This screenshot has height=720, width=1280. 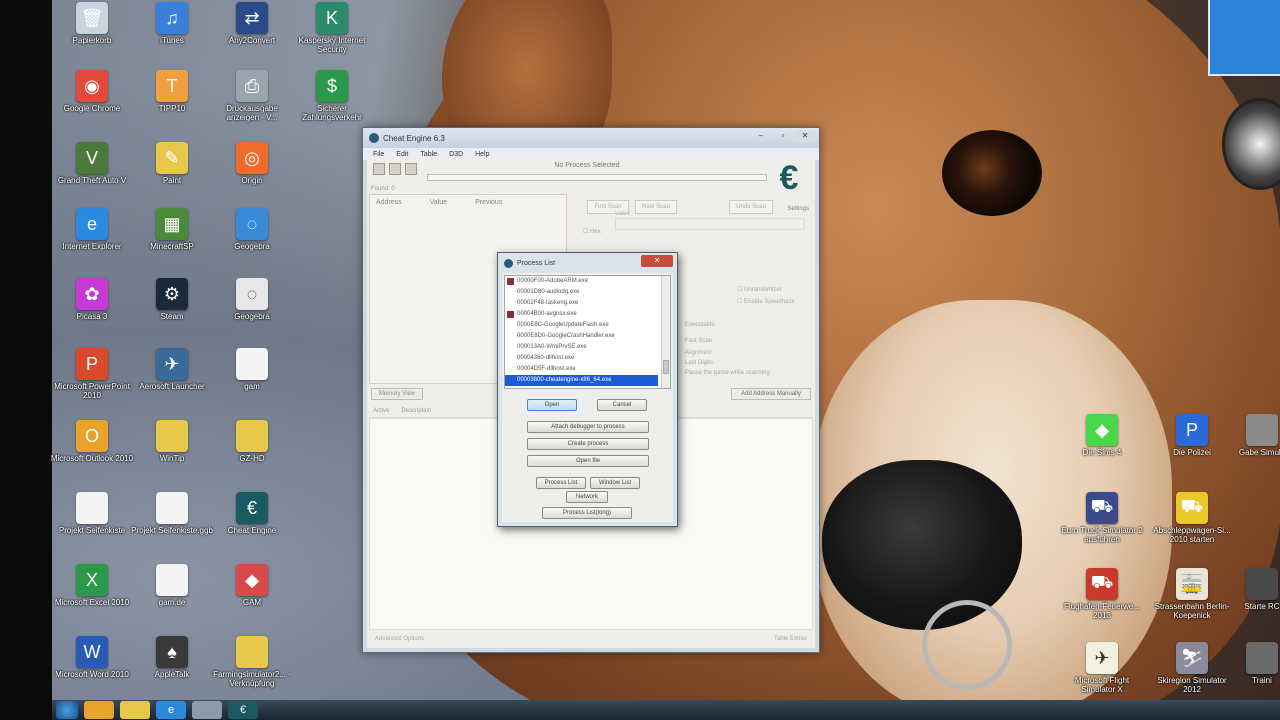 I want to click on taskbar-app-icon, so click(x=207, y=710).